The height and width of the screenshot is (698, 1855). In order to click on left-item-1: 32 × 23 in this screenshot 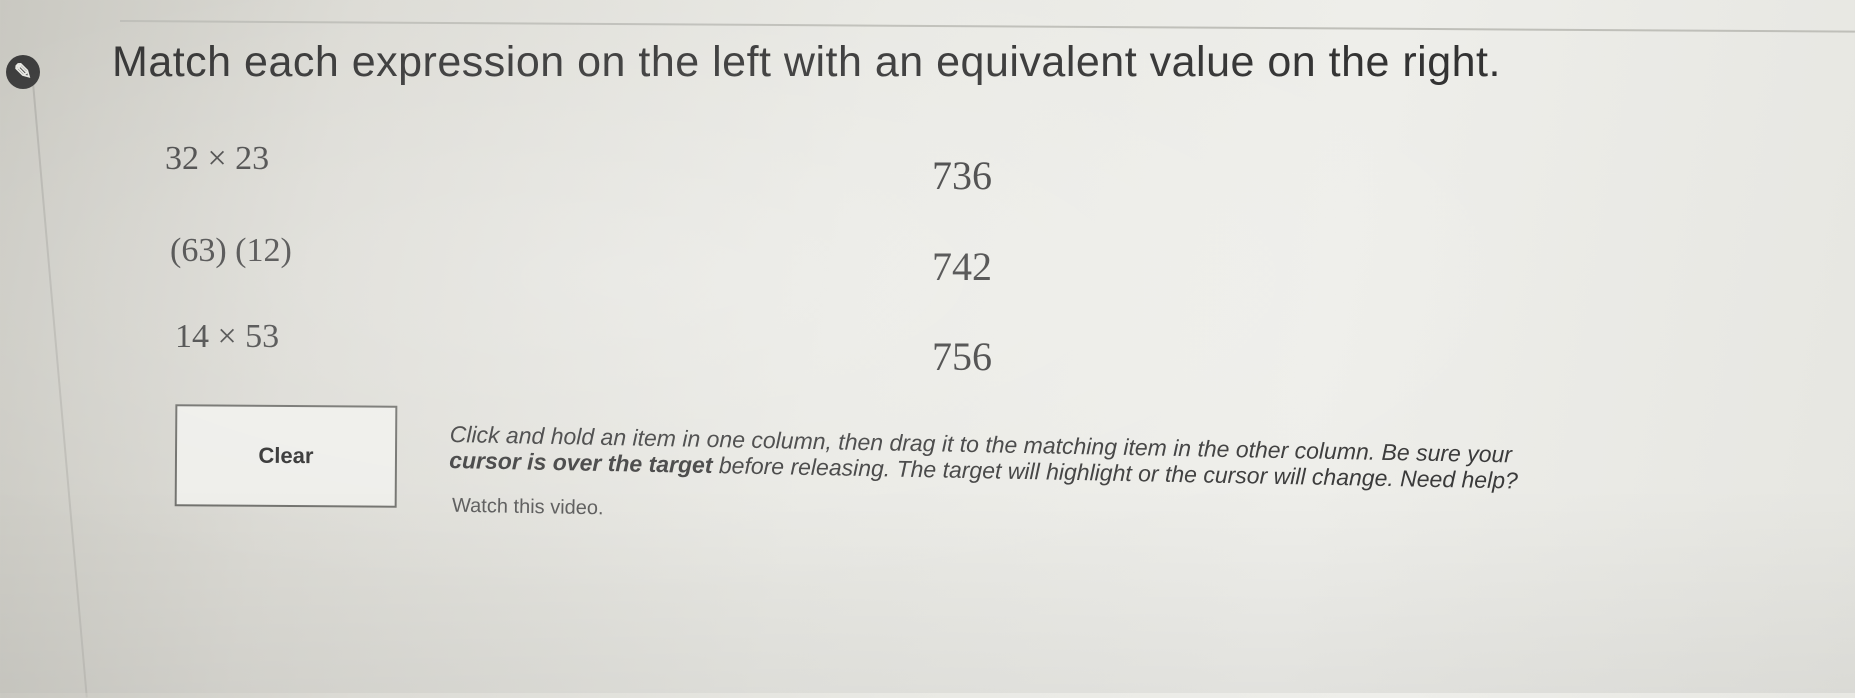, I will do `click(217, 159)`.